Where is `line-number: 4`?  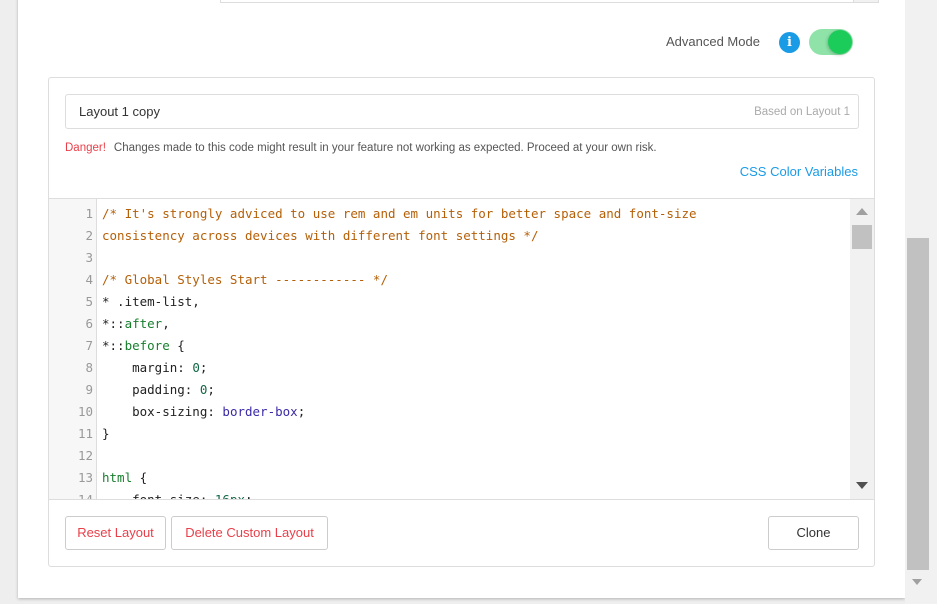 line-number: 4 is located at coordinates (89, 279).